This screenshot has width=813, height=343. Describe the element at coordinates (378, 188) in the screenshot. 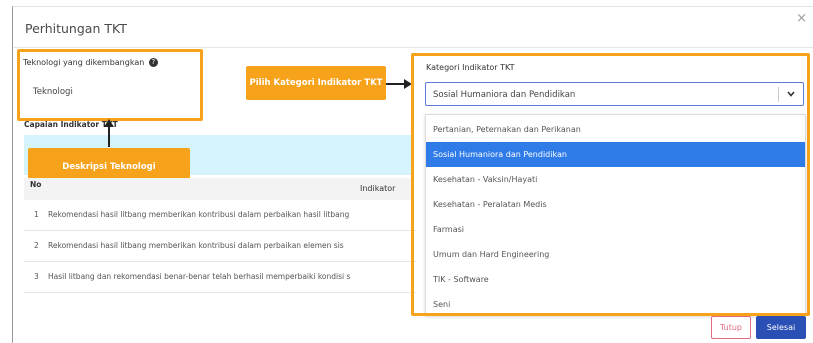

I see `header-indicator: Indikator` at that location.